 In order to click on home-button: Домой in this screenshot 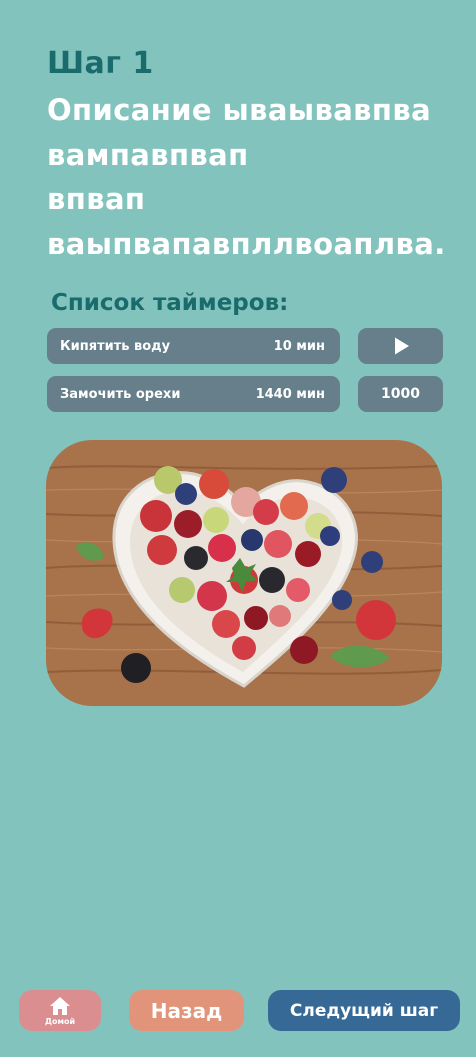, I will do `click(60, 1010)`.